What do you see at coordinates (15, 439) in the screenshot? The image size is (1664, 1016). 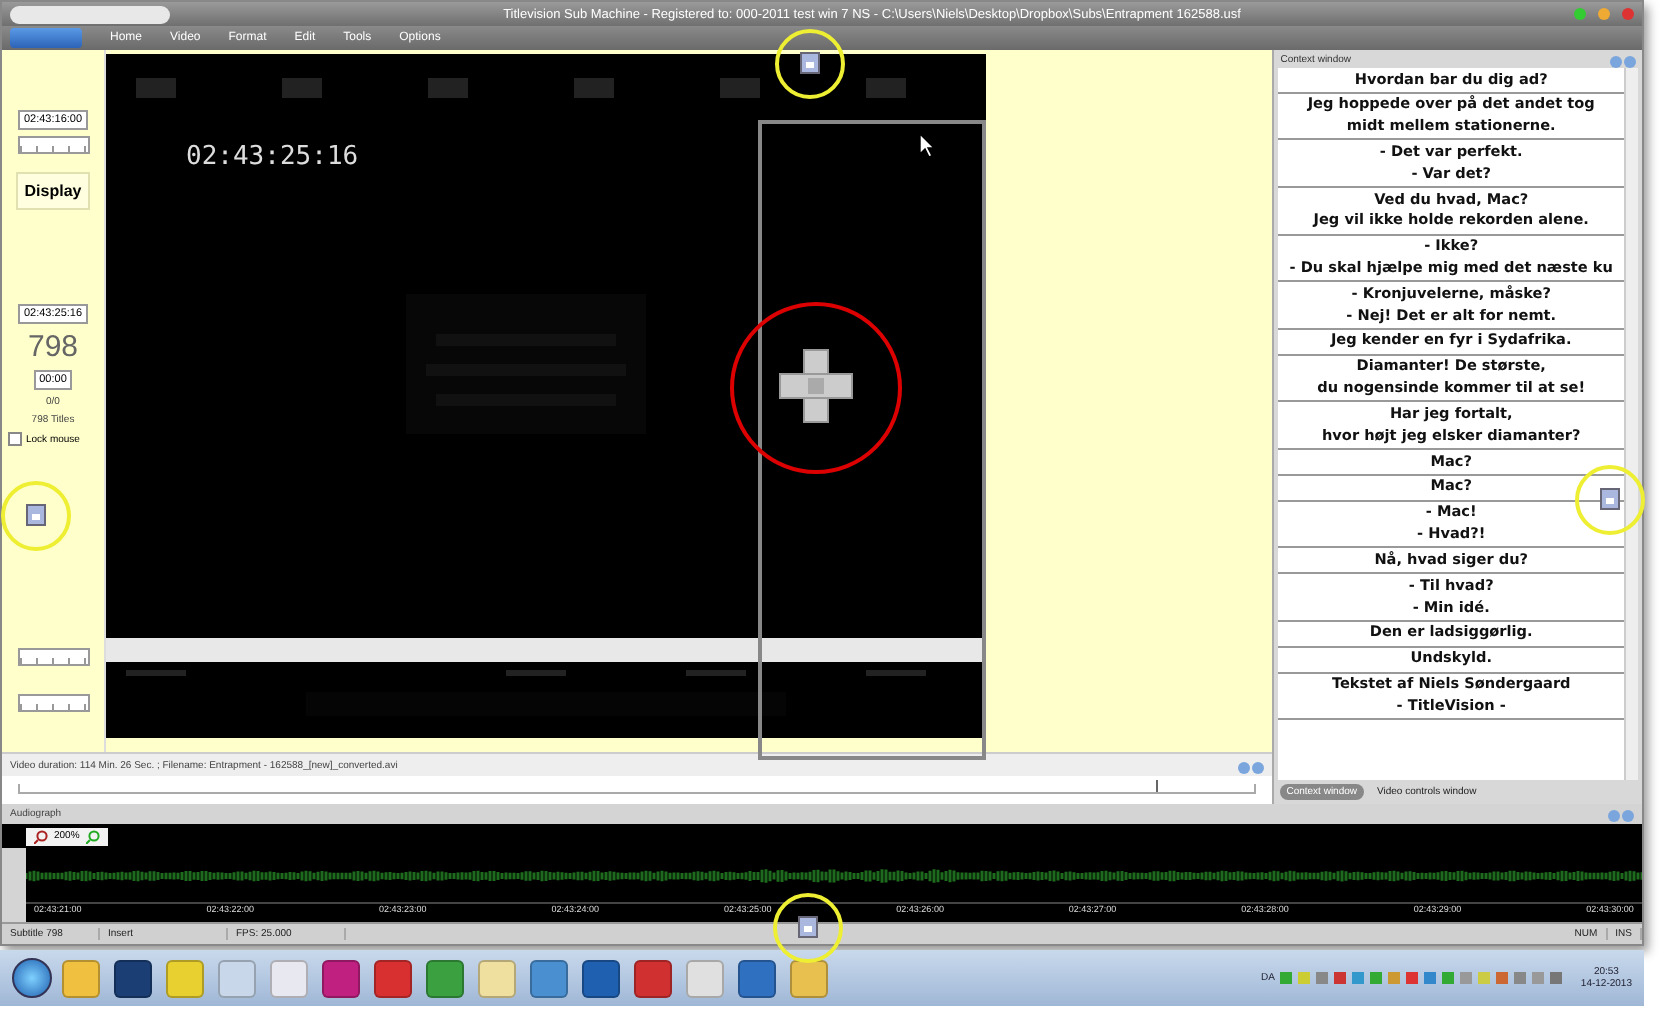 I see `lock-mouse-checkbox` at bounding box center [15, 439].